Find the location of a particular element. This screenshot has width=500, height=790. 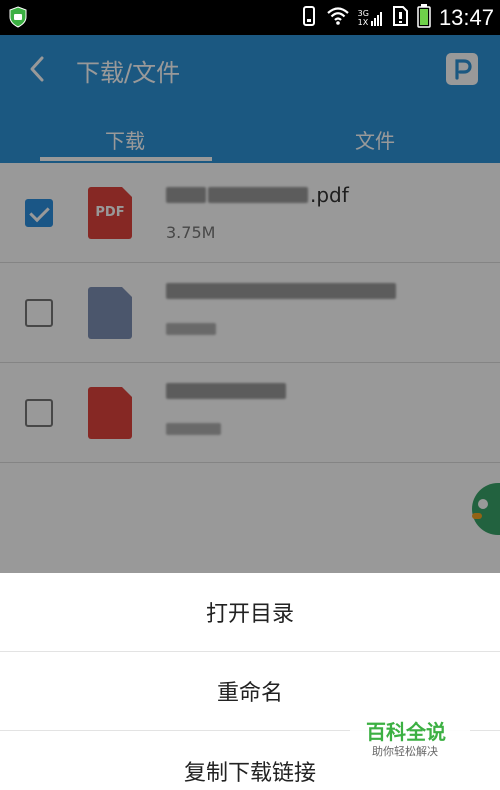

cell-signal-icon: 3G 1X is located at coordinates (370, 18).